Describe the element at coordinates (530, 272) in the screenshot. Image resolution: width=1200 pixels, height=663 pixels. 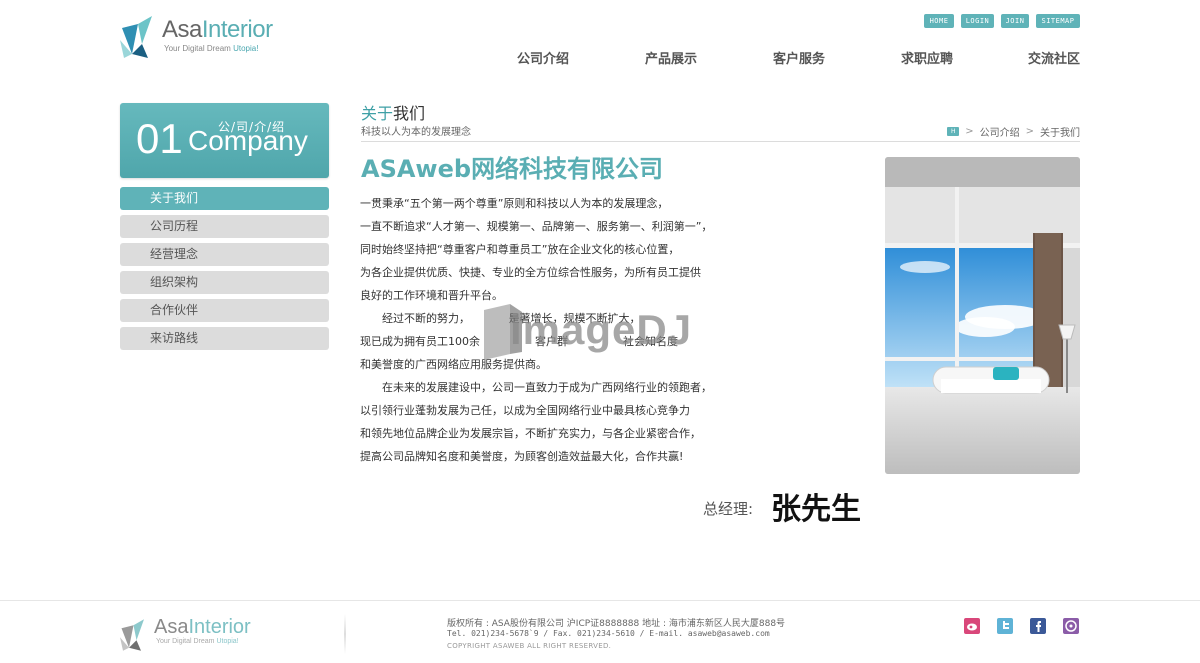
I see `paragraph-line: 为各企业提供优质、快捷、专业的全方位综合性服务，为所有员工提供` at that location.